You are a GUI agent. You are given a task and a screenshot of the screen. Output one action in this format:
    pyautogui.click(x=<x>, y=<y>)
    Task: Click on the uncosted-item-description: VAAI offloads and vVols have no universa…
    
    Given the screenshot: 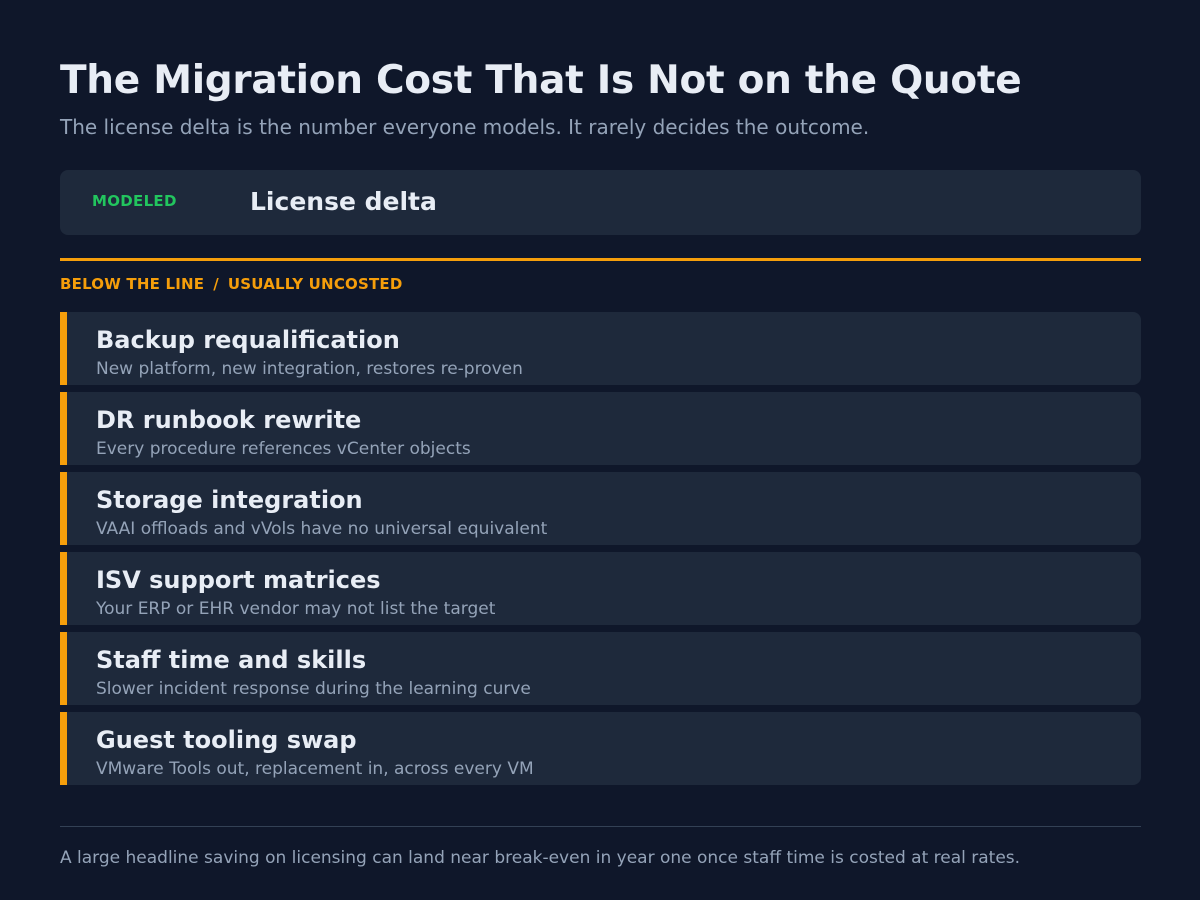 What is the action you would take?
    pyautogui.click(x=322, y=529)
    